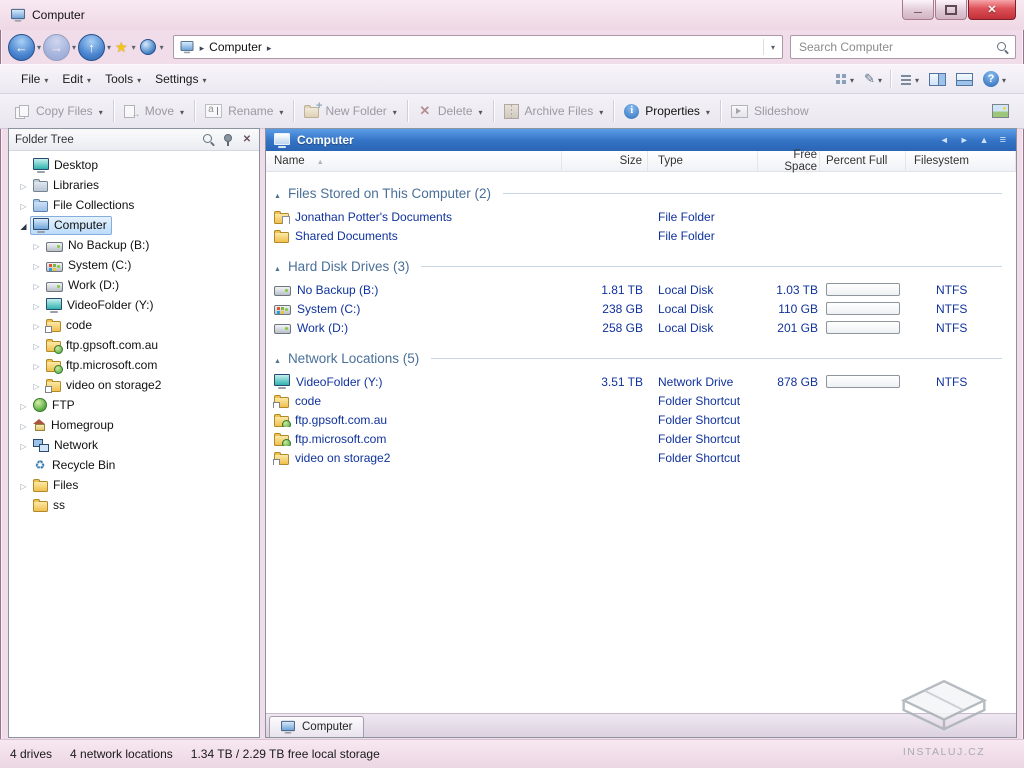 Image resolution: width=1024 pixels, height=768 pixels. Describe the element at coordinates (39, 47) in the screenshot. I see `back-dropdown-icon: ▾` at that location.